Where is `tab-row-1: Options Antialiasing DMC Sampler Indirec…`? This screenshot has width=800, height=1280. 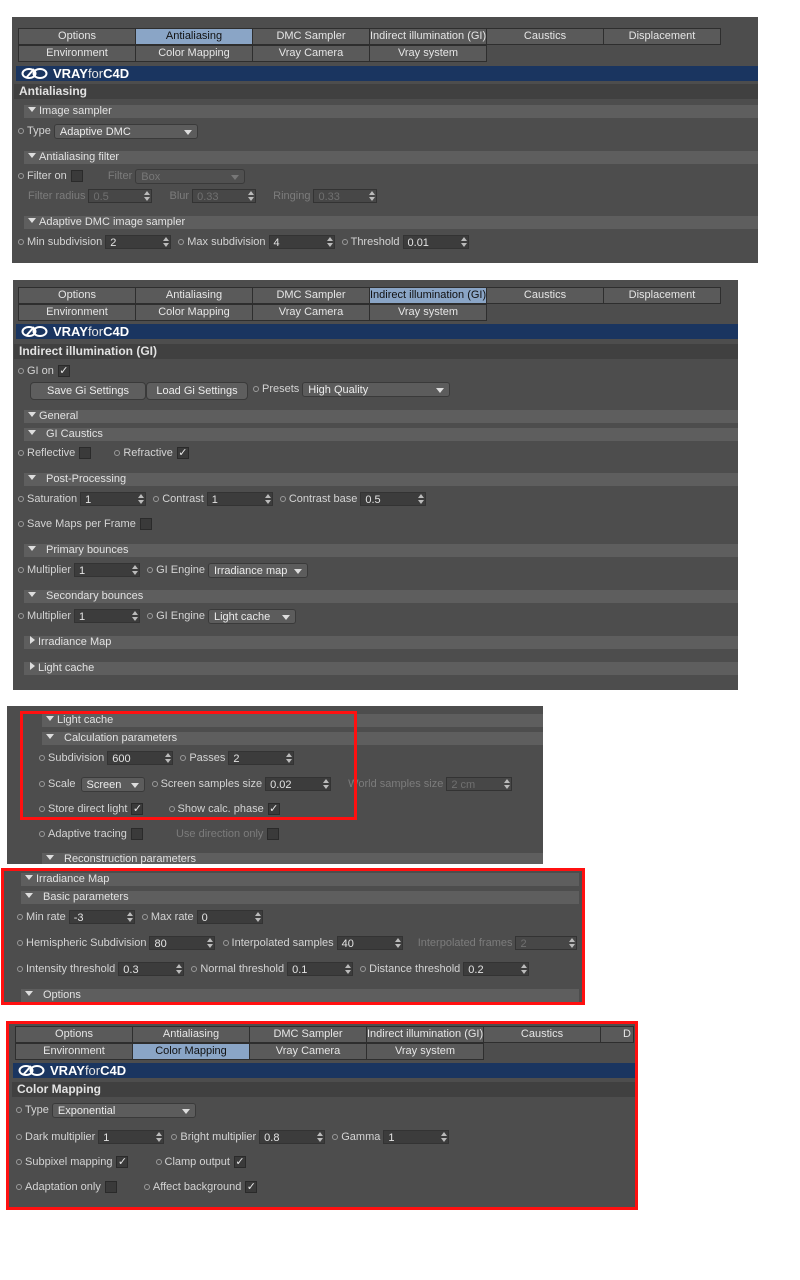
tab-row-1: Options Antialiasing DMC Sampler Indirec… is located at coordinates (369, 36).